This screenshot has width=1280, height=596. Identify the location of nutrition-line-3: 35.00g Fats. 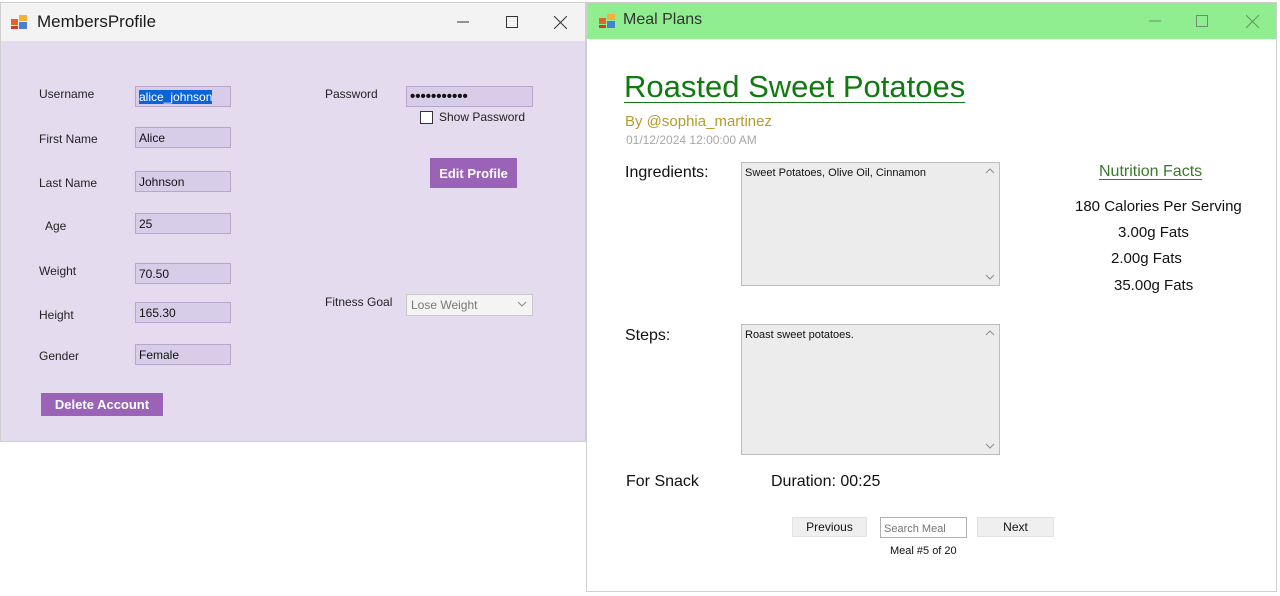
(1154, 285).